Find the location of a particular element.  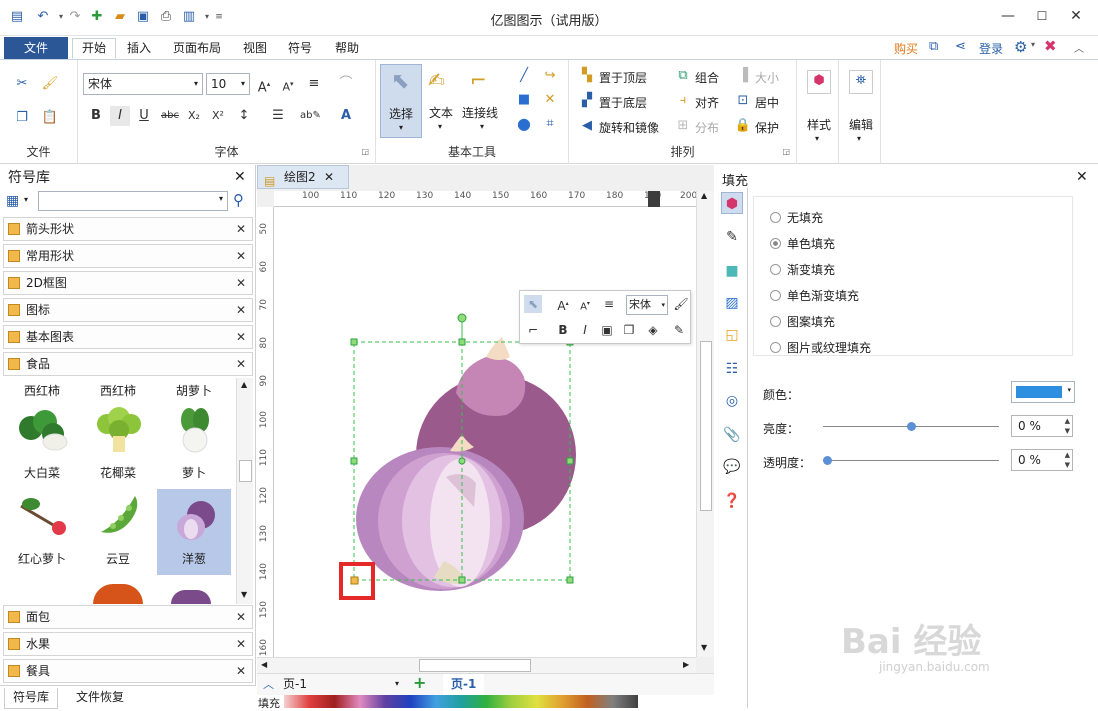

center-icon: ⊡ is located at coordinates (743, 101).